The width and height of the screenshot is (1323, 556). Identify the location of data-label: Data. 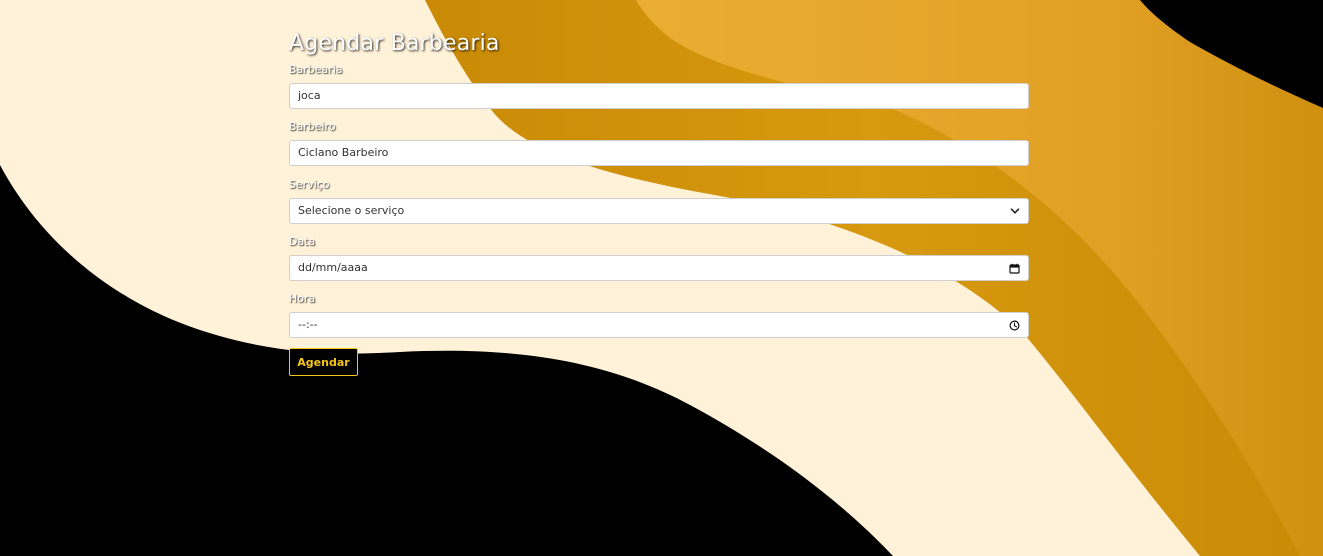
(302, 241).